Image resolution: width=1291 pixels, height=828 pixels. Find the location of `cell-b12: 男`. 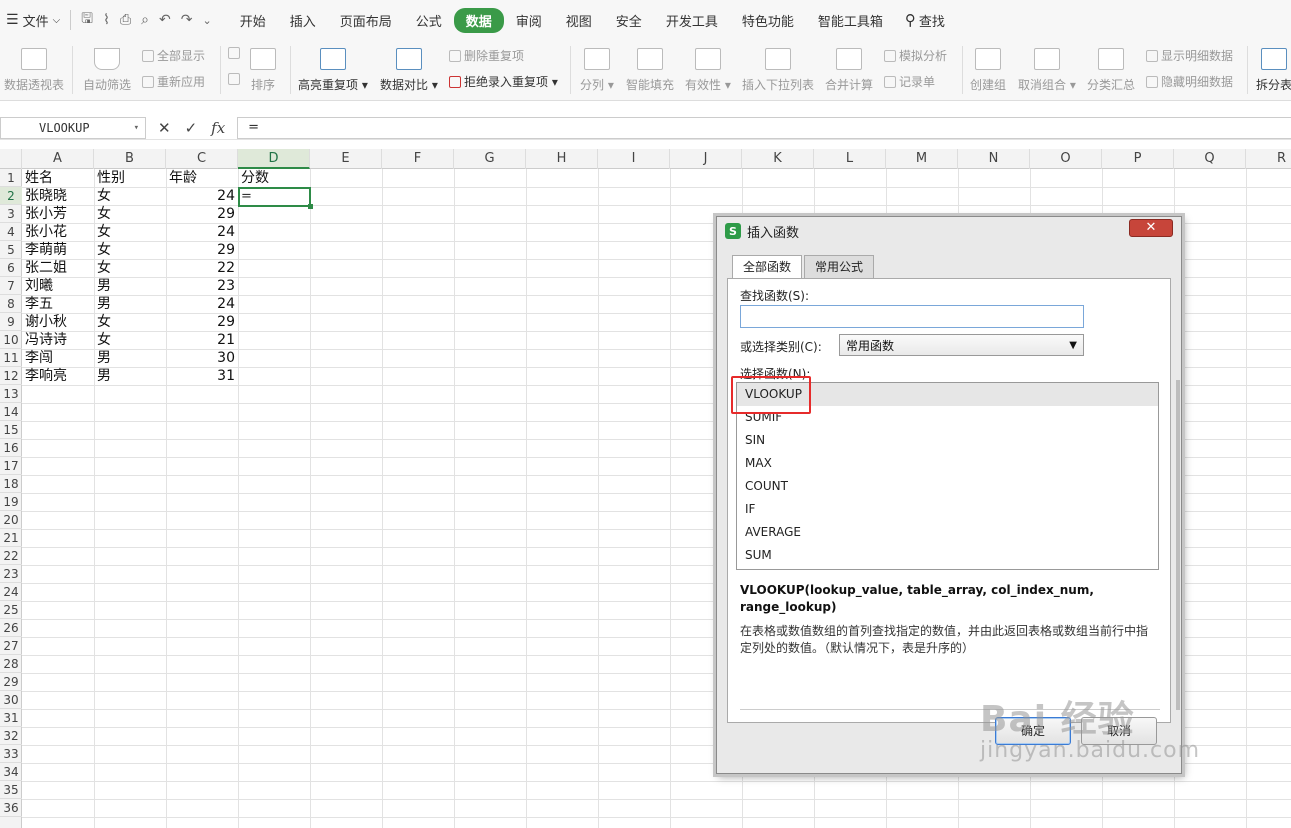

cell-b12: 男 is located at coordinates (131, 376).